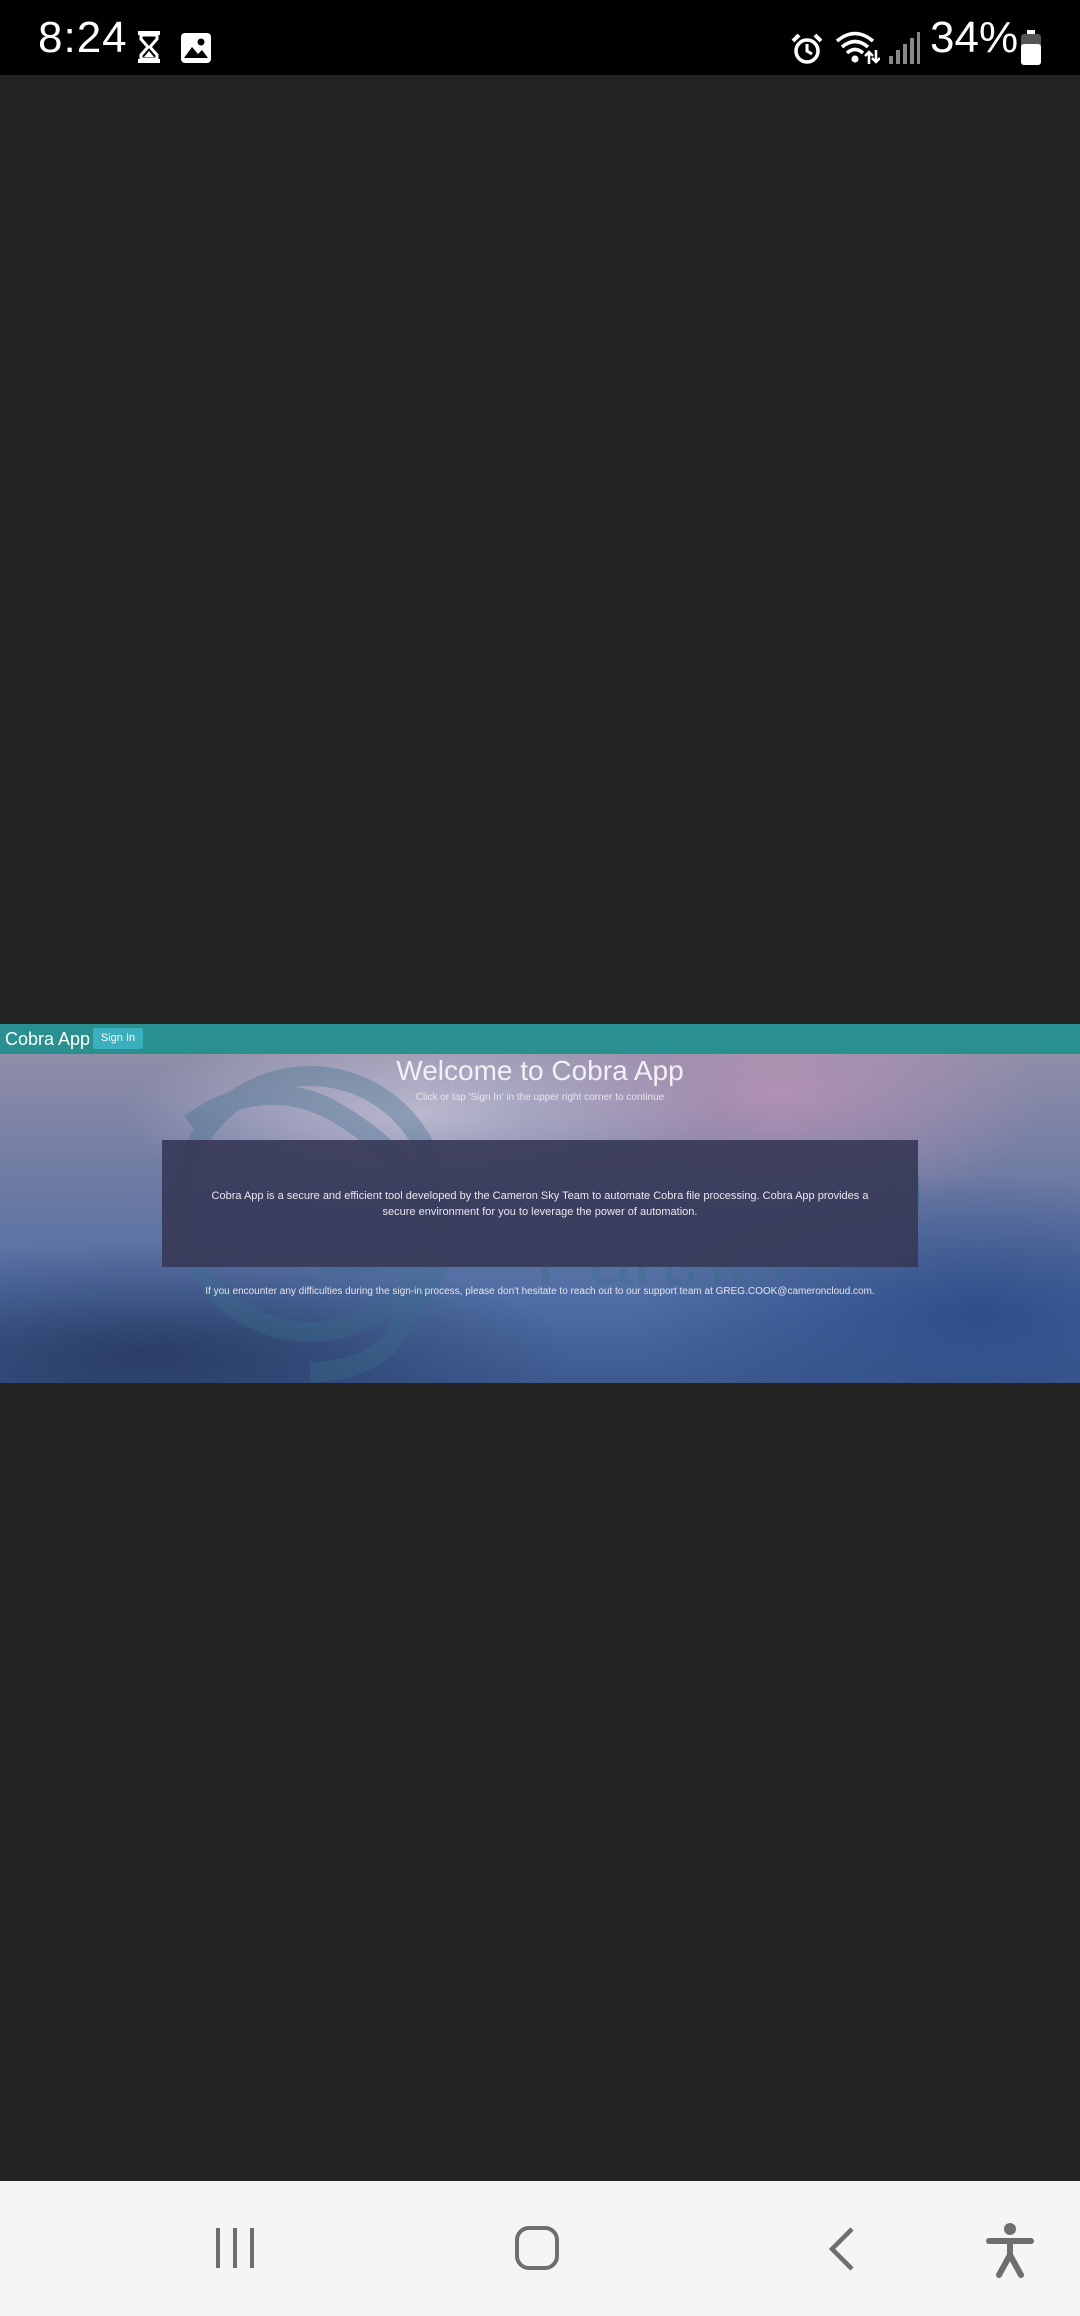 This screenshot has width=1080, height=2316. I want to click on app-navbar: Cobra App Sign In, so click(540, 1039).